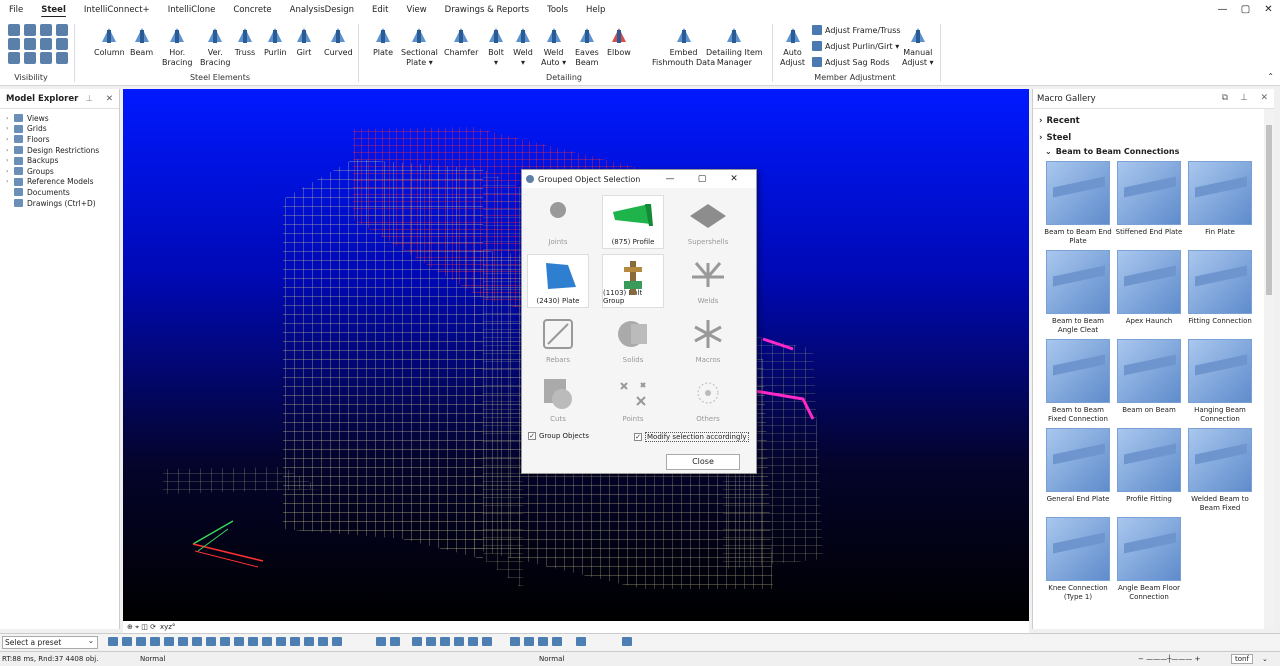 Image resolution: width=1280 pixels, height=666 pixels. What do you see at coordinates (1220, 288) in the screenshot?
I see `macro-fitting-connection: Fitting Connection` at bounding box center [1220, 288].